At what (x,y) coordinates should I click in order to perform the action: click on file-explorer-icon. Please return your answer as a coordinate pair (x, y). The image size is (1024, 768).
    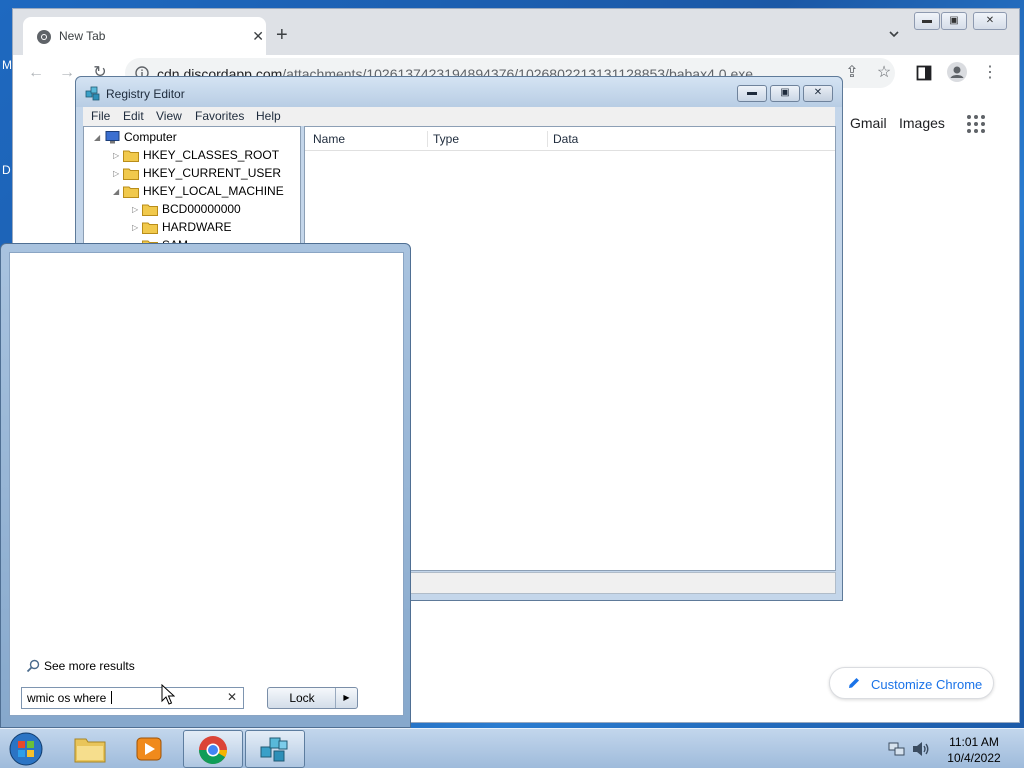
    Looking at the image, I should click on (90, 750).